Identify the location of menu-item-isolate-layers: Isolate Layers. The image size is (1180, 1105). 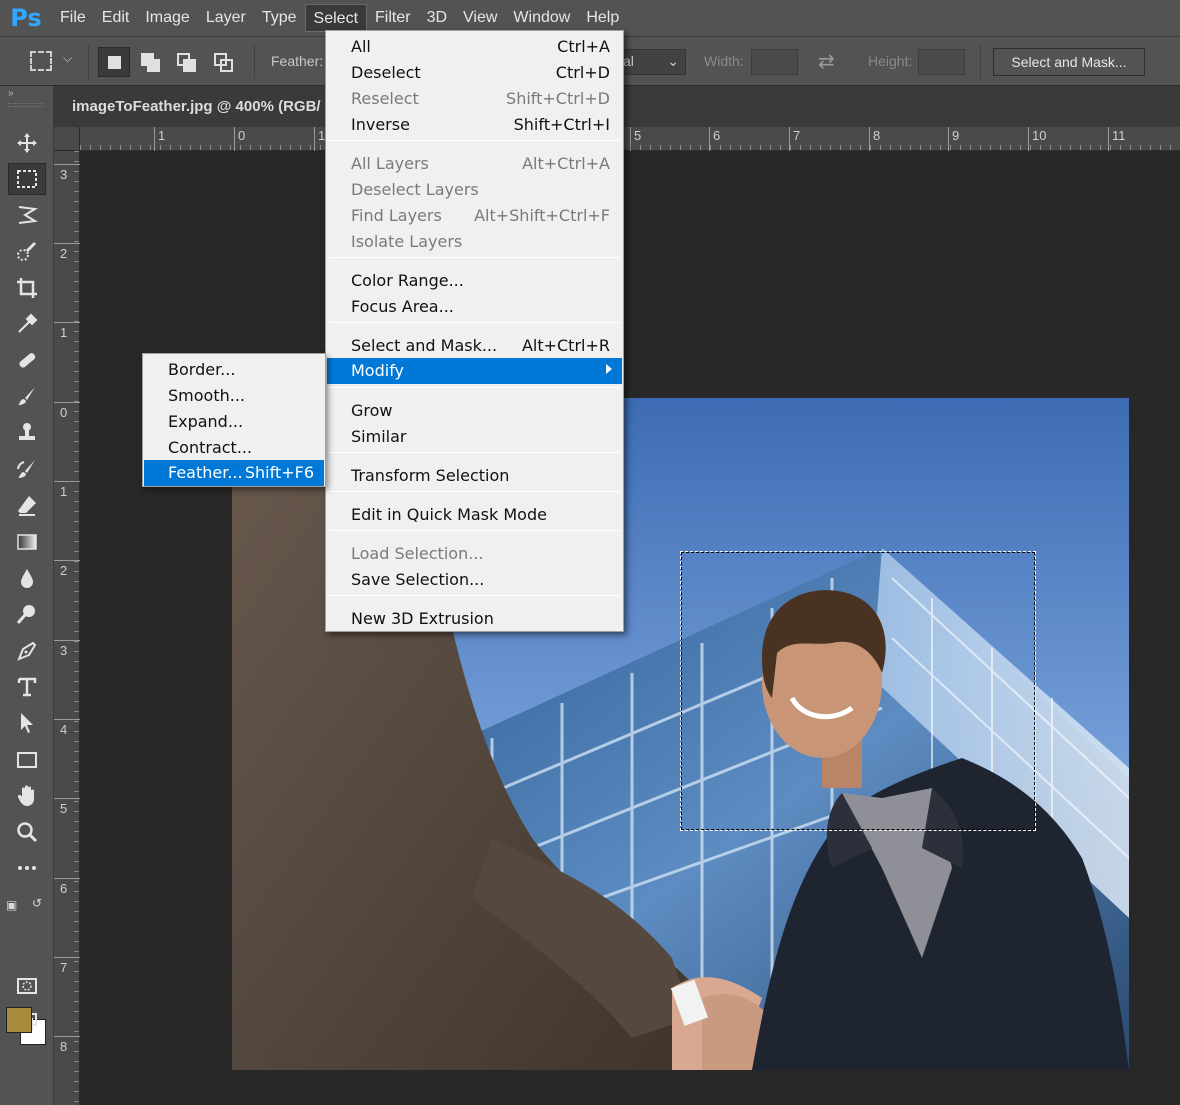
(474, 242).